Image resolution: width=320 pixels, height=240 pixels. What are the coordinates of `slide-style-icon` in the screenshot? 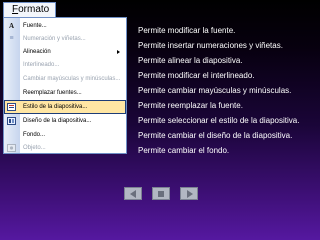 It's located at (11, 107).